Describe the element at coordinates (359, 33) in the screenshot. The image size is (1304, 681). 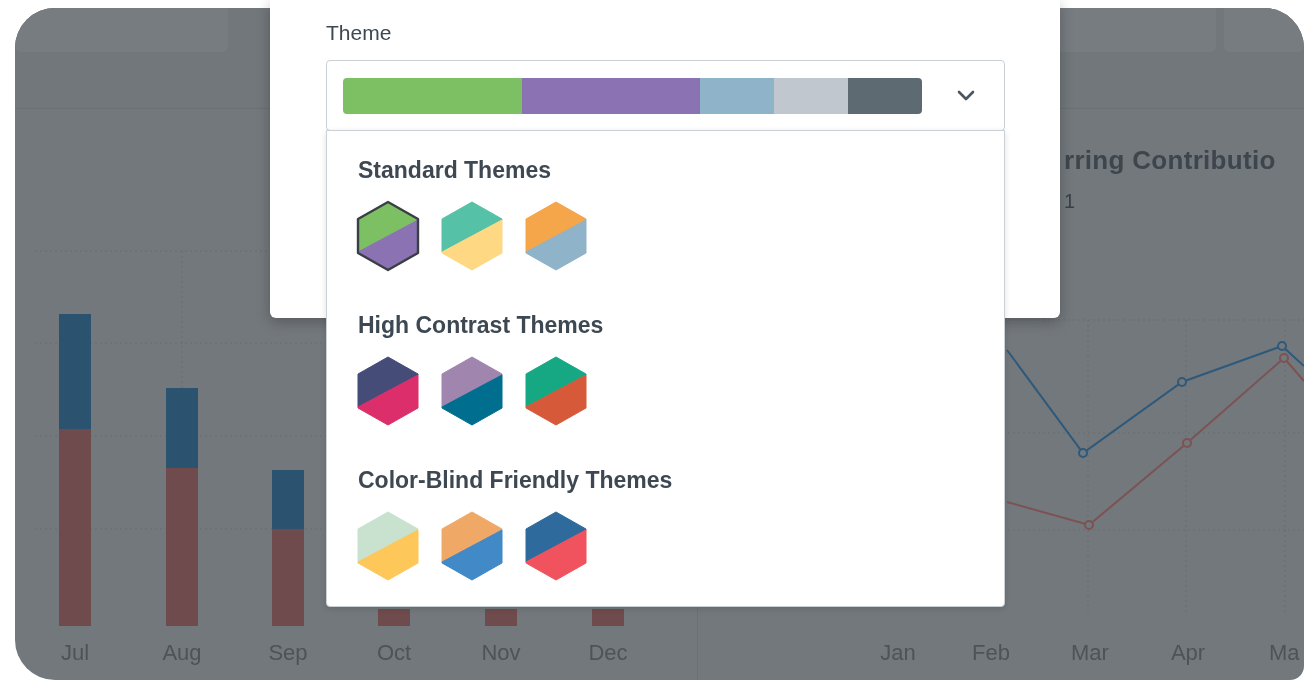
I see `field-label: Theme` at that location.